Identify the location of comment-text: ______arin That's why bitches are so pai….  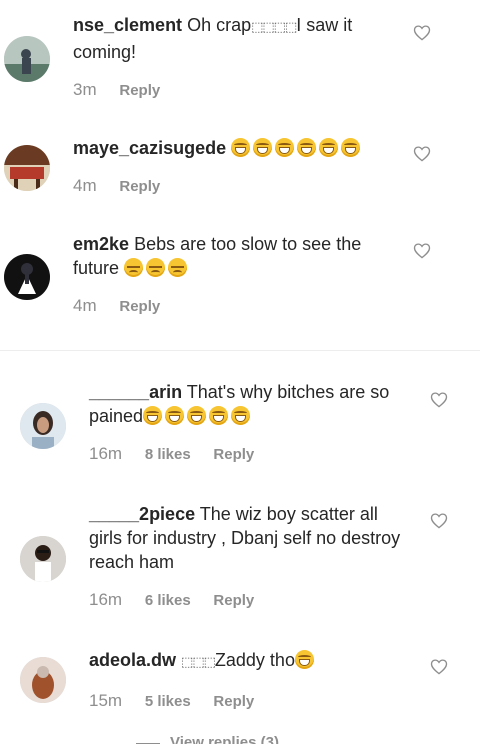
(249, 404).